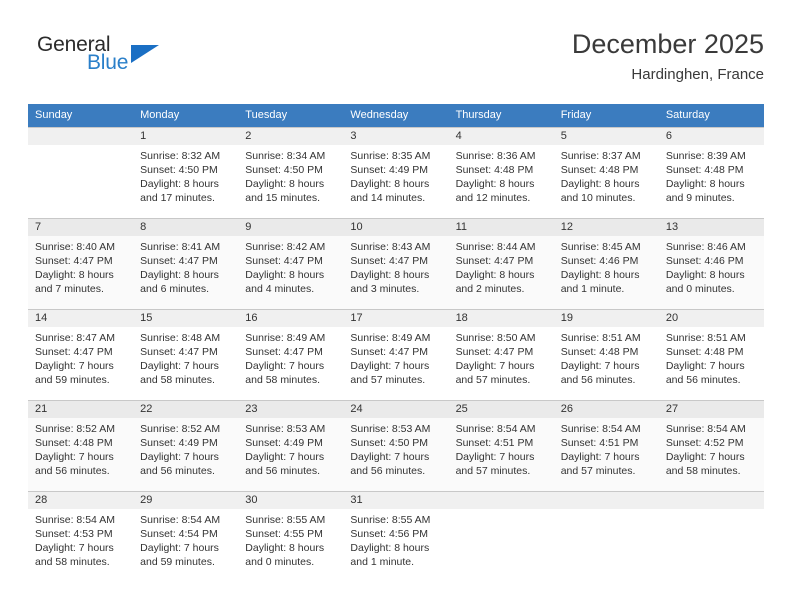 This screenshot has width=792, height=612. Describe the element at coordinates (75, 520) in the screenshot. I see `sunrise-text: Sunrise: 8:54 AM` at that location.